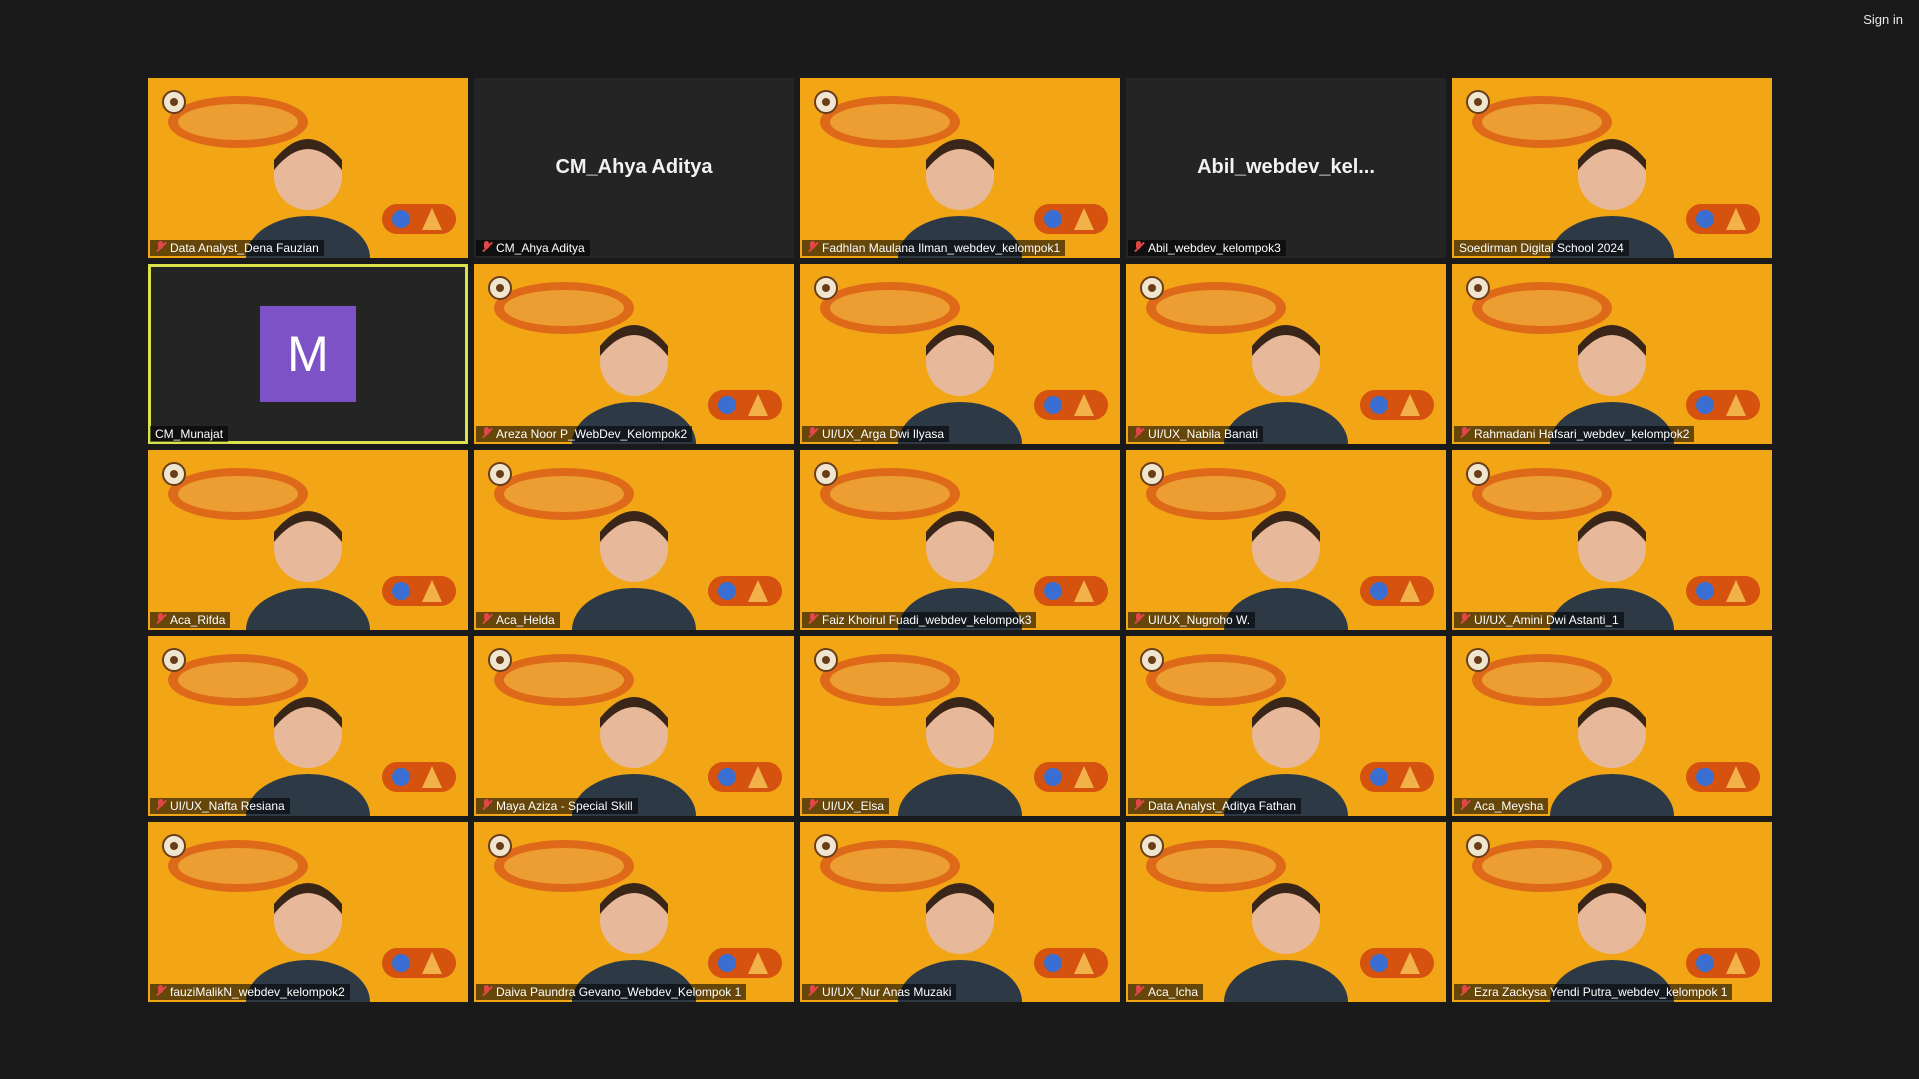 The image size is (1919, 1079). I want to click on participant-name-label: Data Analyst_Dena Fauzian, so click(237, 248).